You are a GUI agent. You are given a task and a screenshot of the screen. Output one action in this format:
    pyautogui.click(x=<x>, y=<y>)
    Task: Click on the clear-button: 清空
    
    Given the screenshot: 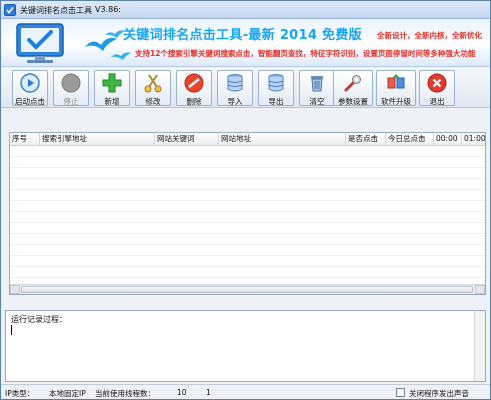 What is the action you would take?
    pyautogui.click(x=317, y=88)
    